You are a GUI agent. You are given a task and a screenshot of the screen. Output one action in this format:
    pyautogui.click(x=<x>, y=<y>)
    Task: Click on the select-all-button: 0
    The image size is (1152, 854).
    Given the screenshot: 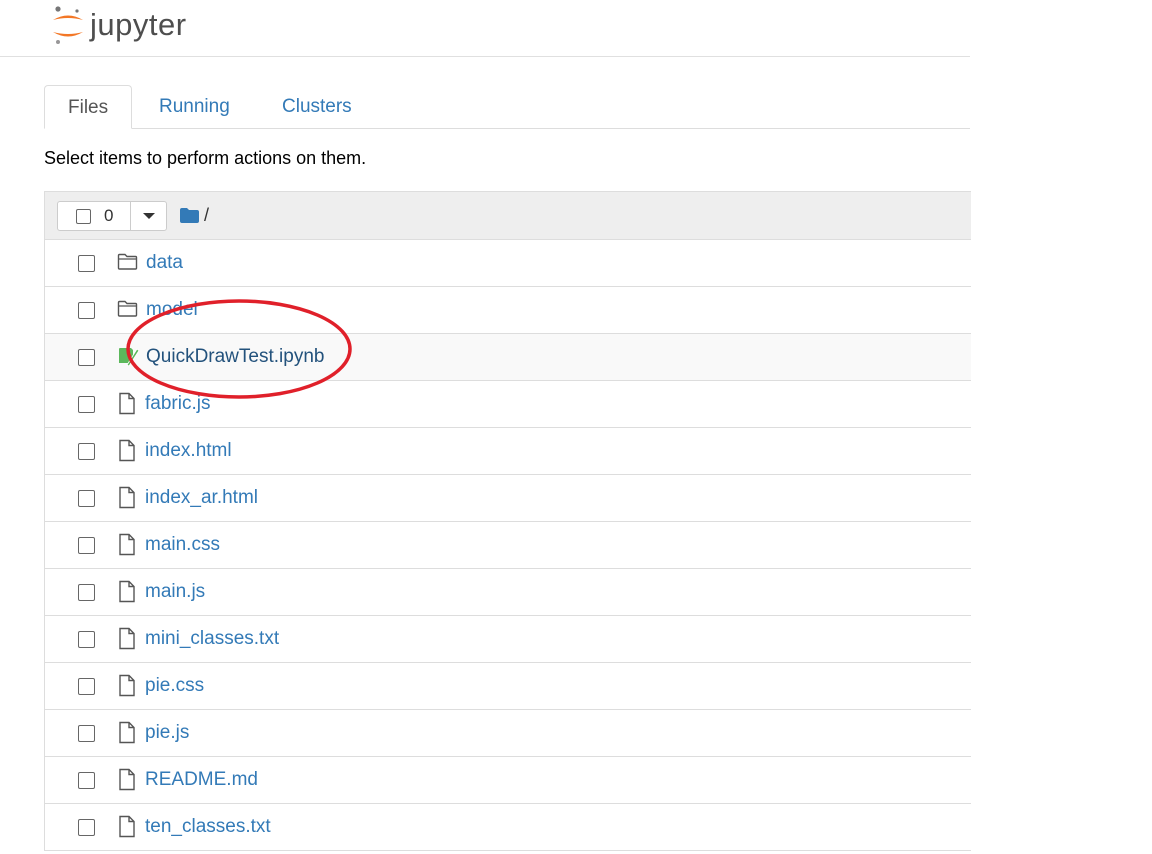 What is the action you would take?
    pyautogui.click(x=94, y=216)
    